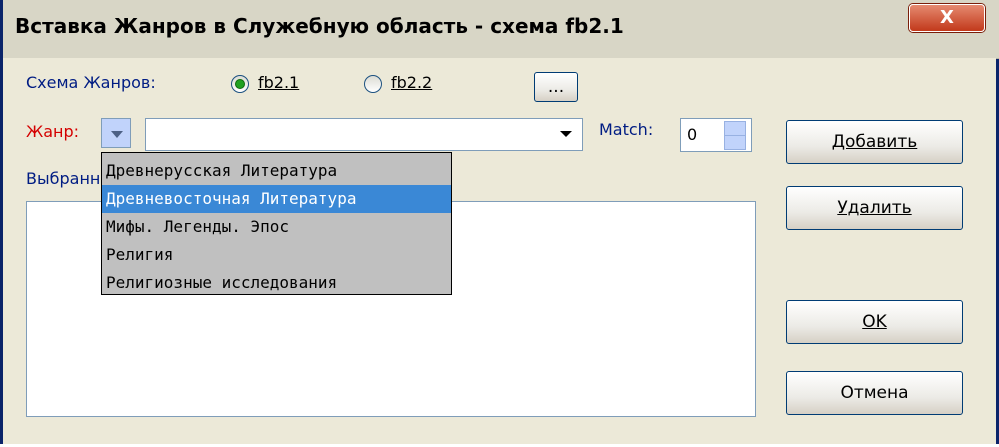 The width and height of the screenshot is (999, 447). Describe the element at coordinates (240, 84) in the screenshot. I see `radio-fb21` at that location.